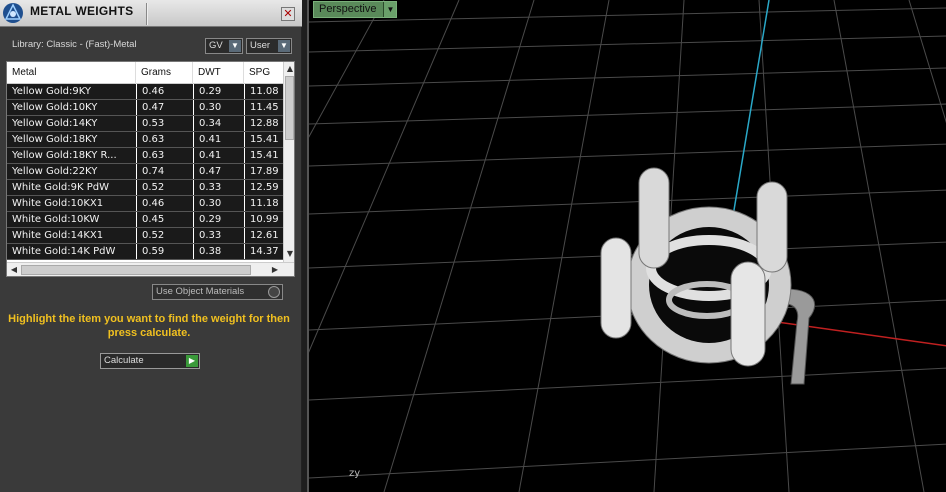 The width and height of the screenshot is (946, 492). What do you see at coordinates (164, 107) in the screenshot?
I see `grams-cell: 0.47` at bounding box center [164, 107].